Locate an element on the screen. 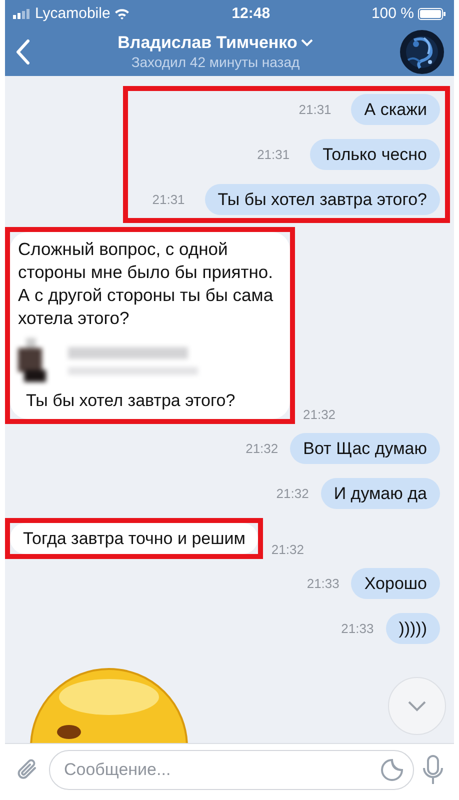 The image size is (459, 800). sticker-icon is located at coordinates (392, 770).